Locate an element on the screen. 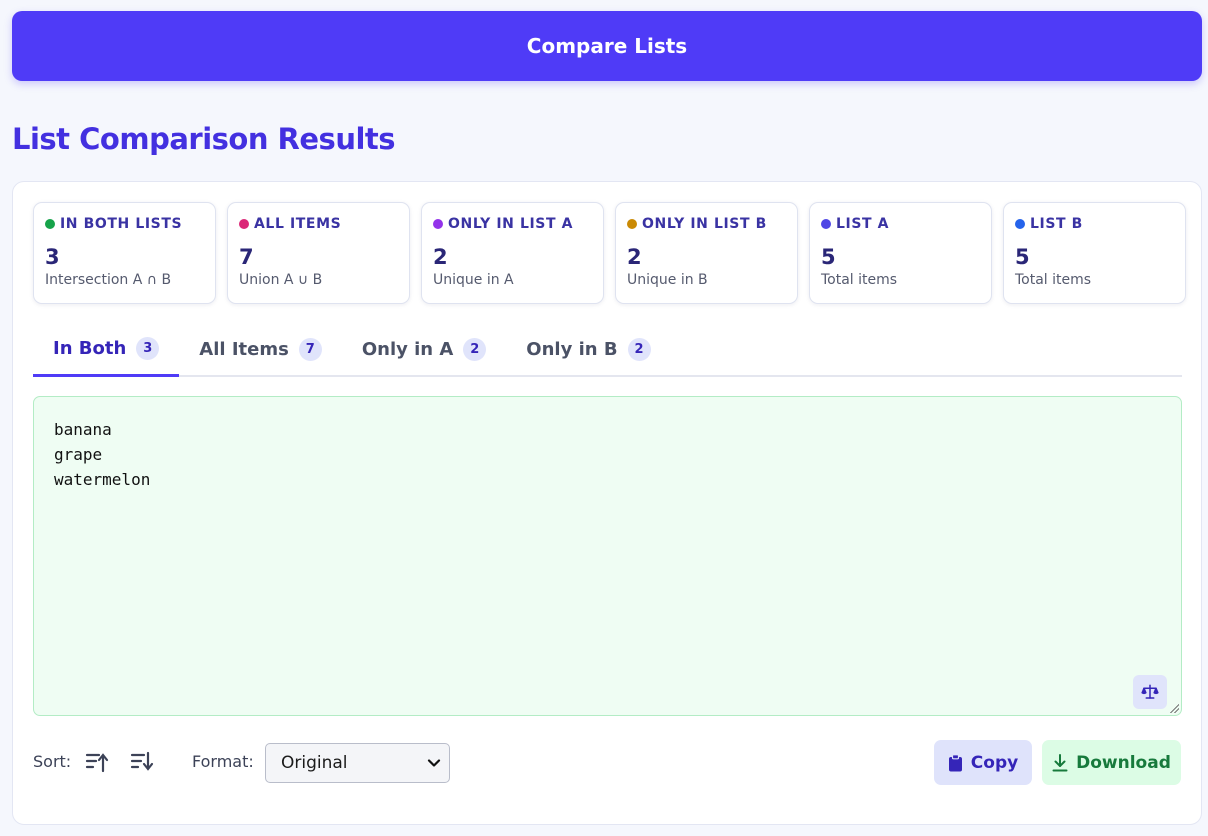  count-badge: 3 is located at coordinates (148, 348).